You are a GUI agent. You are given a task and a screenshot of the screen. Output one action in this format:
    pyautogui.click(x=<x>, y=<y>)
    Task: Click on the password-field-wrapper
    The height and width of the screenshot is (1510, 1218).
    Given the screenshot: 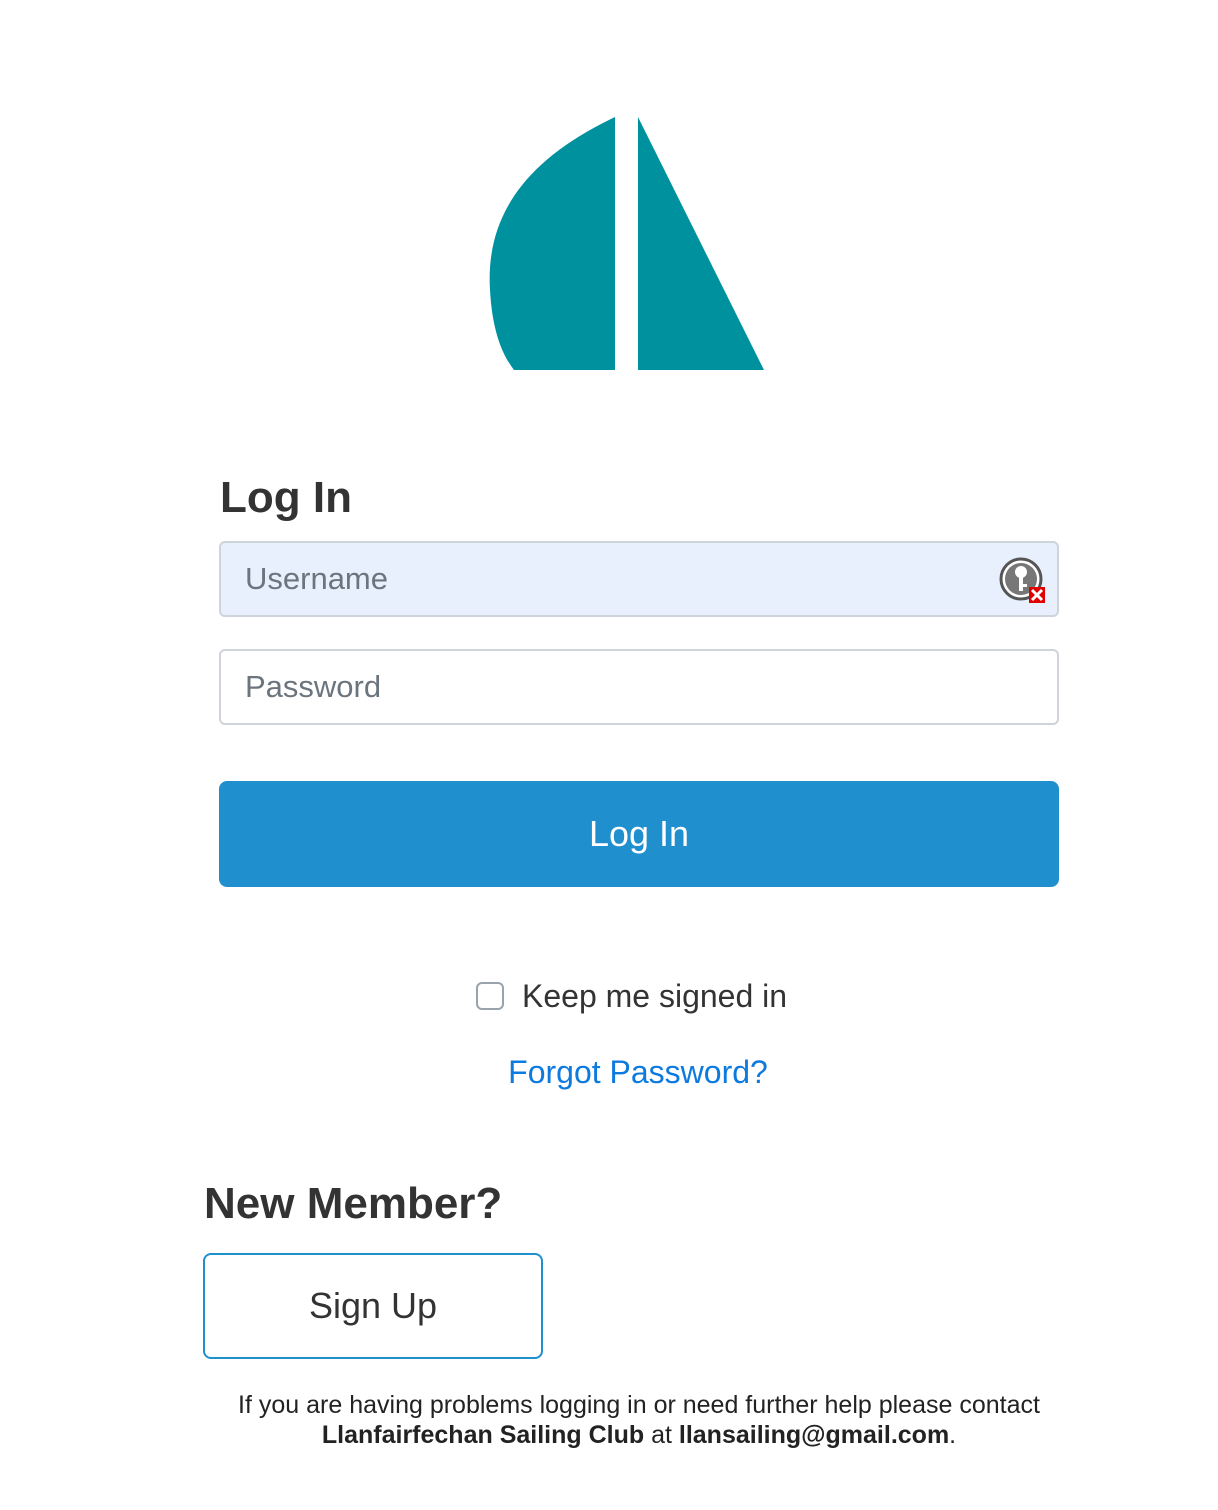 What is the action you would take?
    pyautogui.click(x=639, y=687)
    